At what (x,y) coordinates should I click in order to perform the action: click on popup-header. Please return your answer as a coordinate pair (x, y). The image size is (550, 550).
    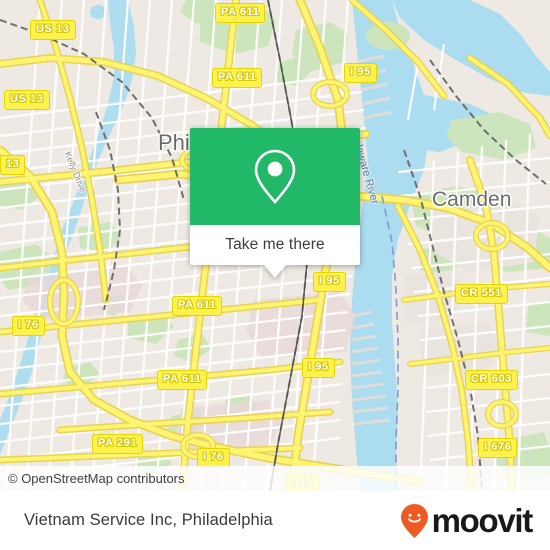
    Looking at the image, I should click on (275, 176).